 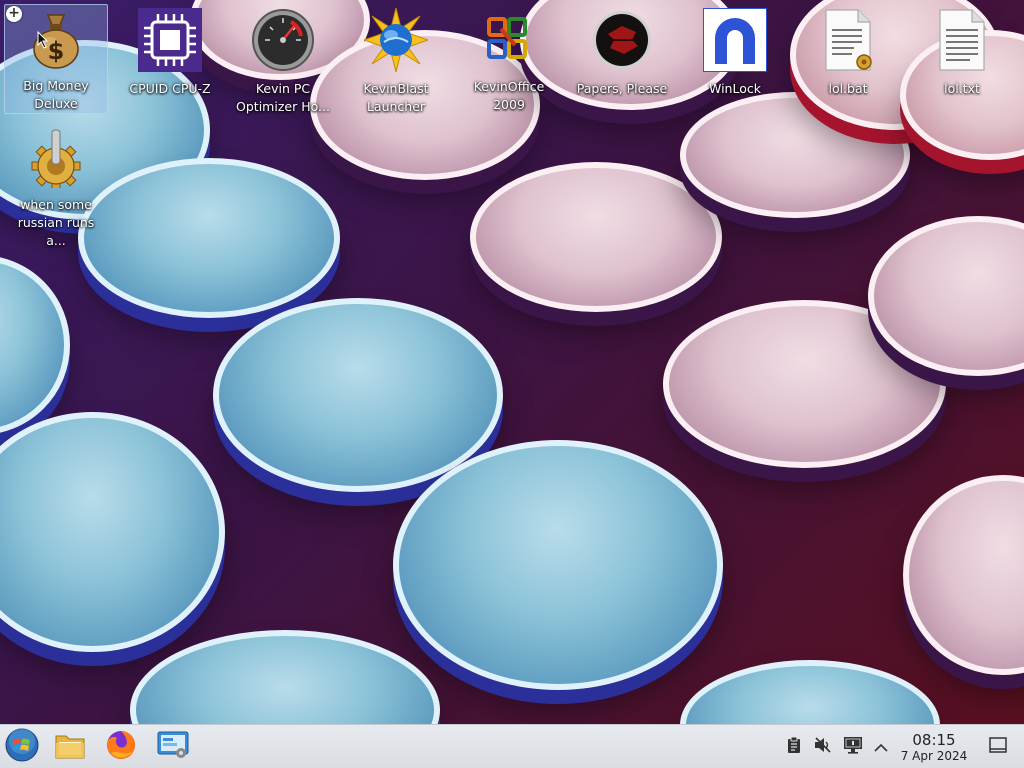 I want to click on icon-label: KevinBlast Launcher, so click(x=396, y=97).